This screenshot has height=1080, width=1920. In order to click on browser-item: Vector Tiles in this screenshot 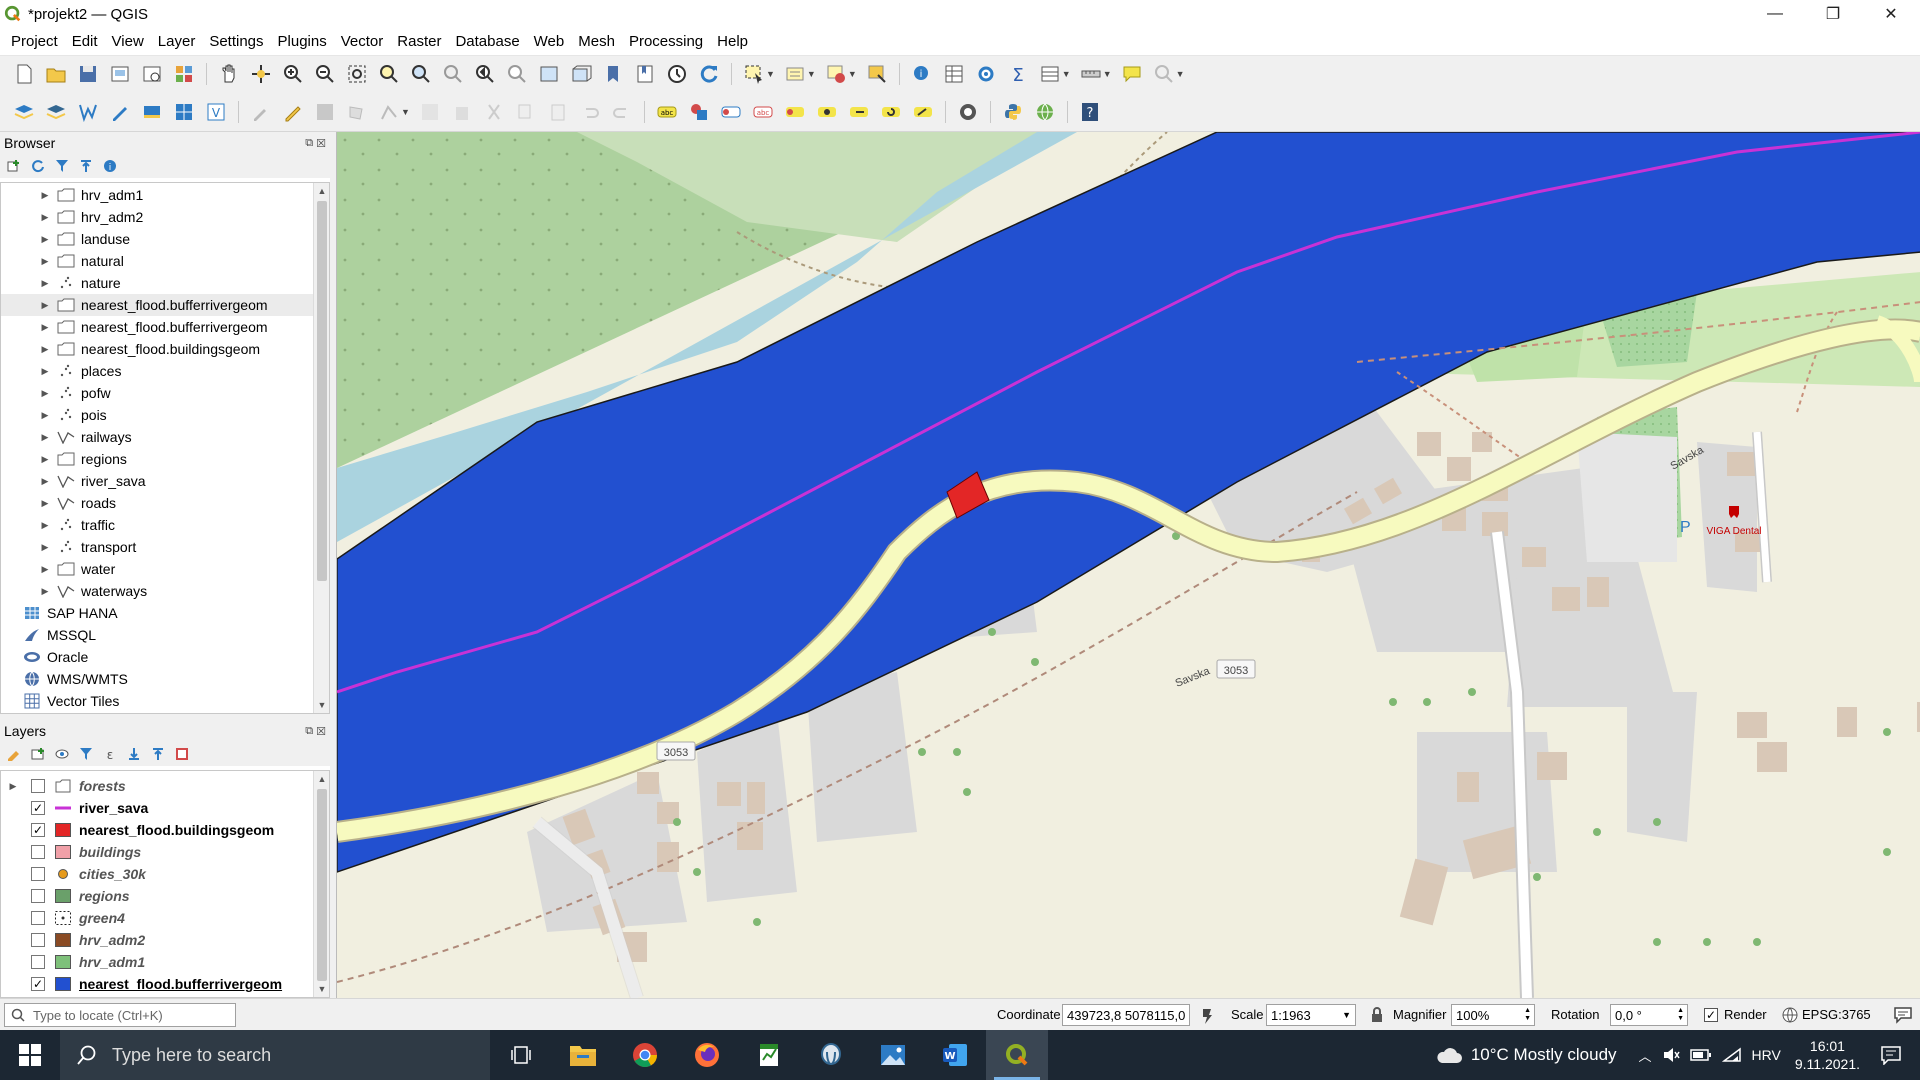, I will do `click(165, 701)`.